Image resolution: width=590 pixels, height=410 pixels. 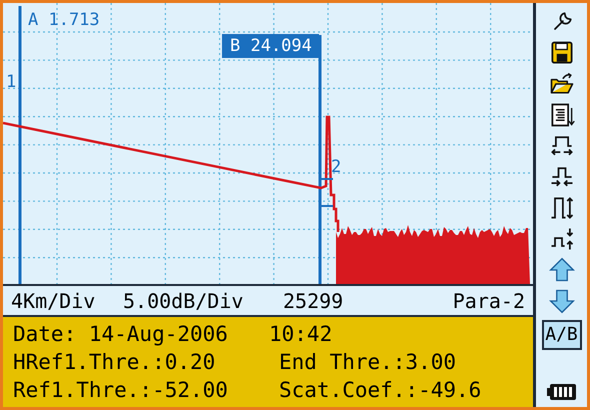 I want to click on arrow-up-icon, so click(x=562, y=270).